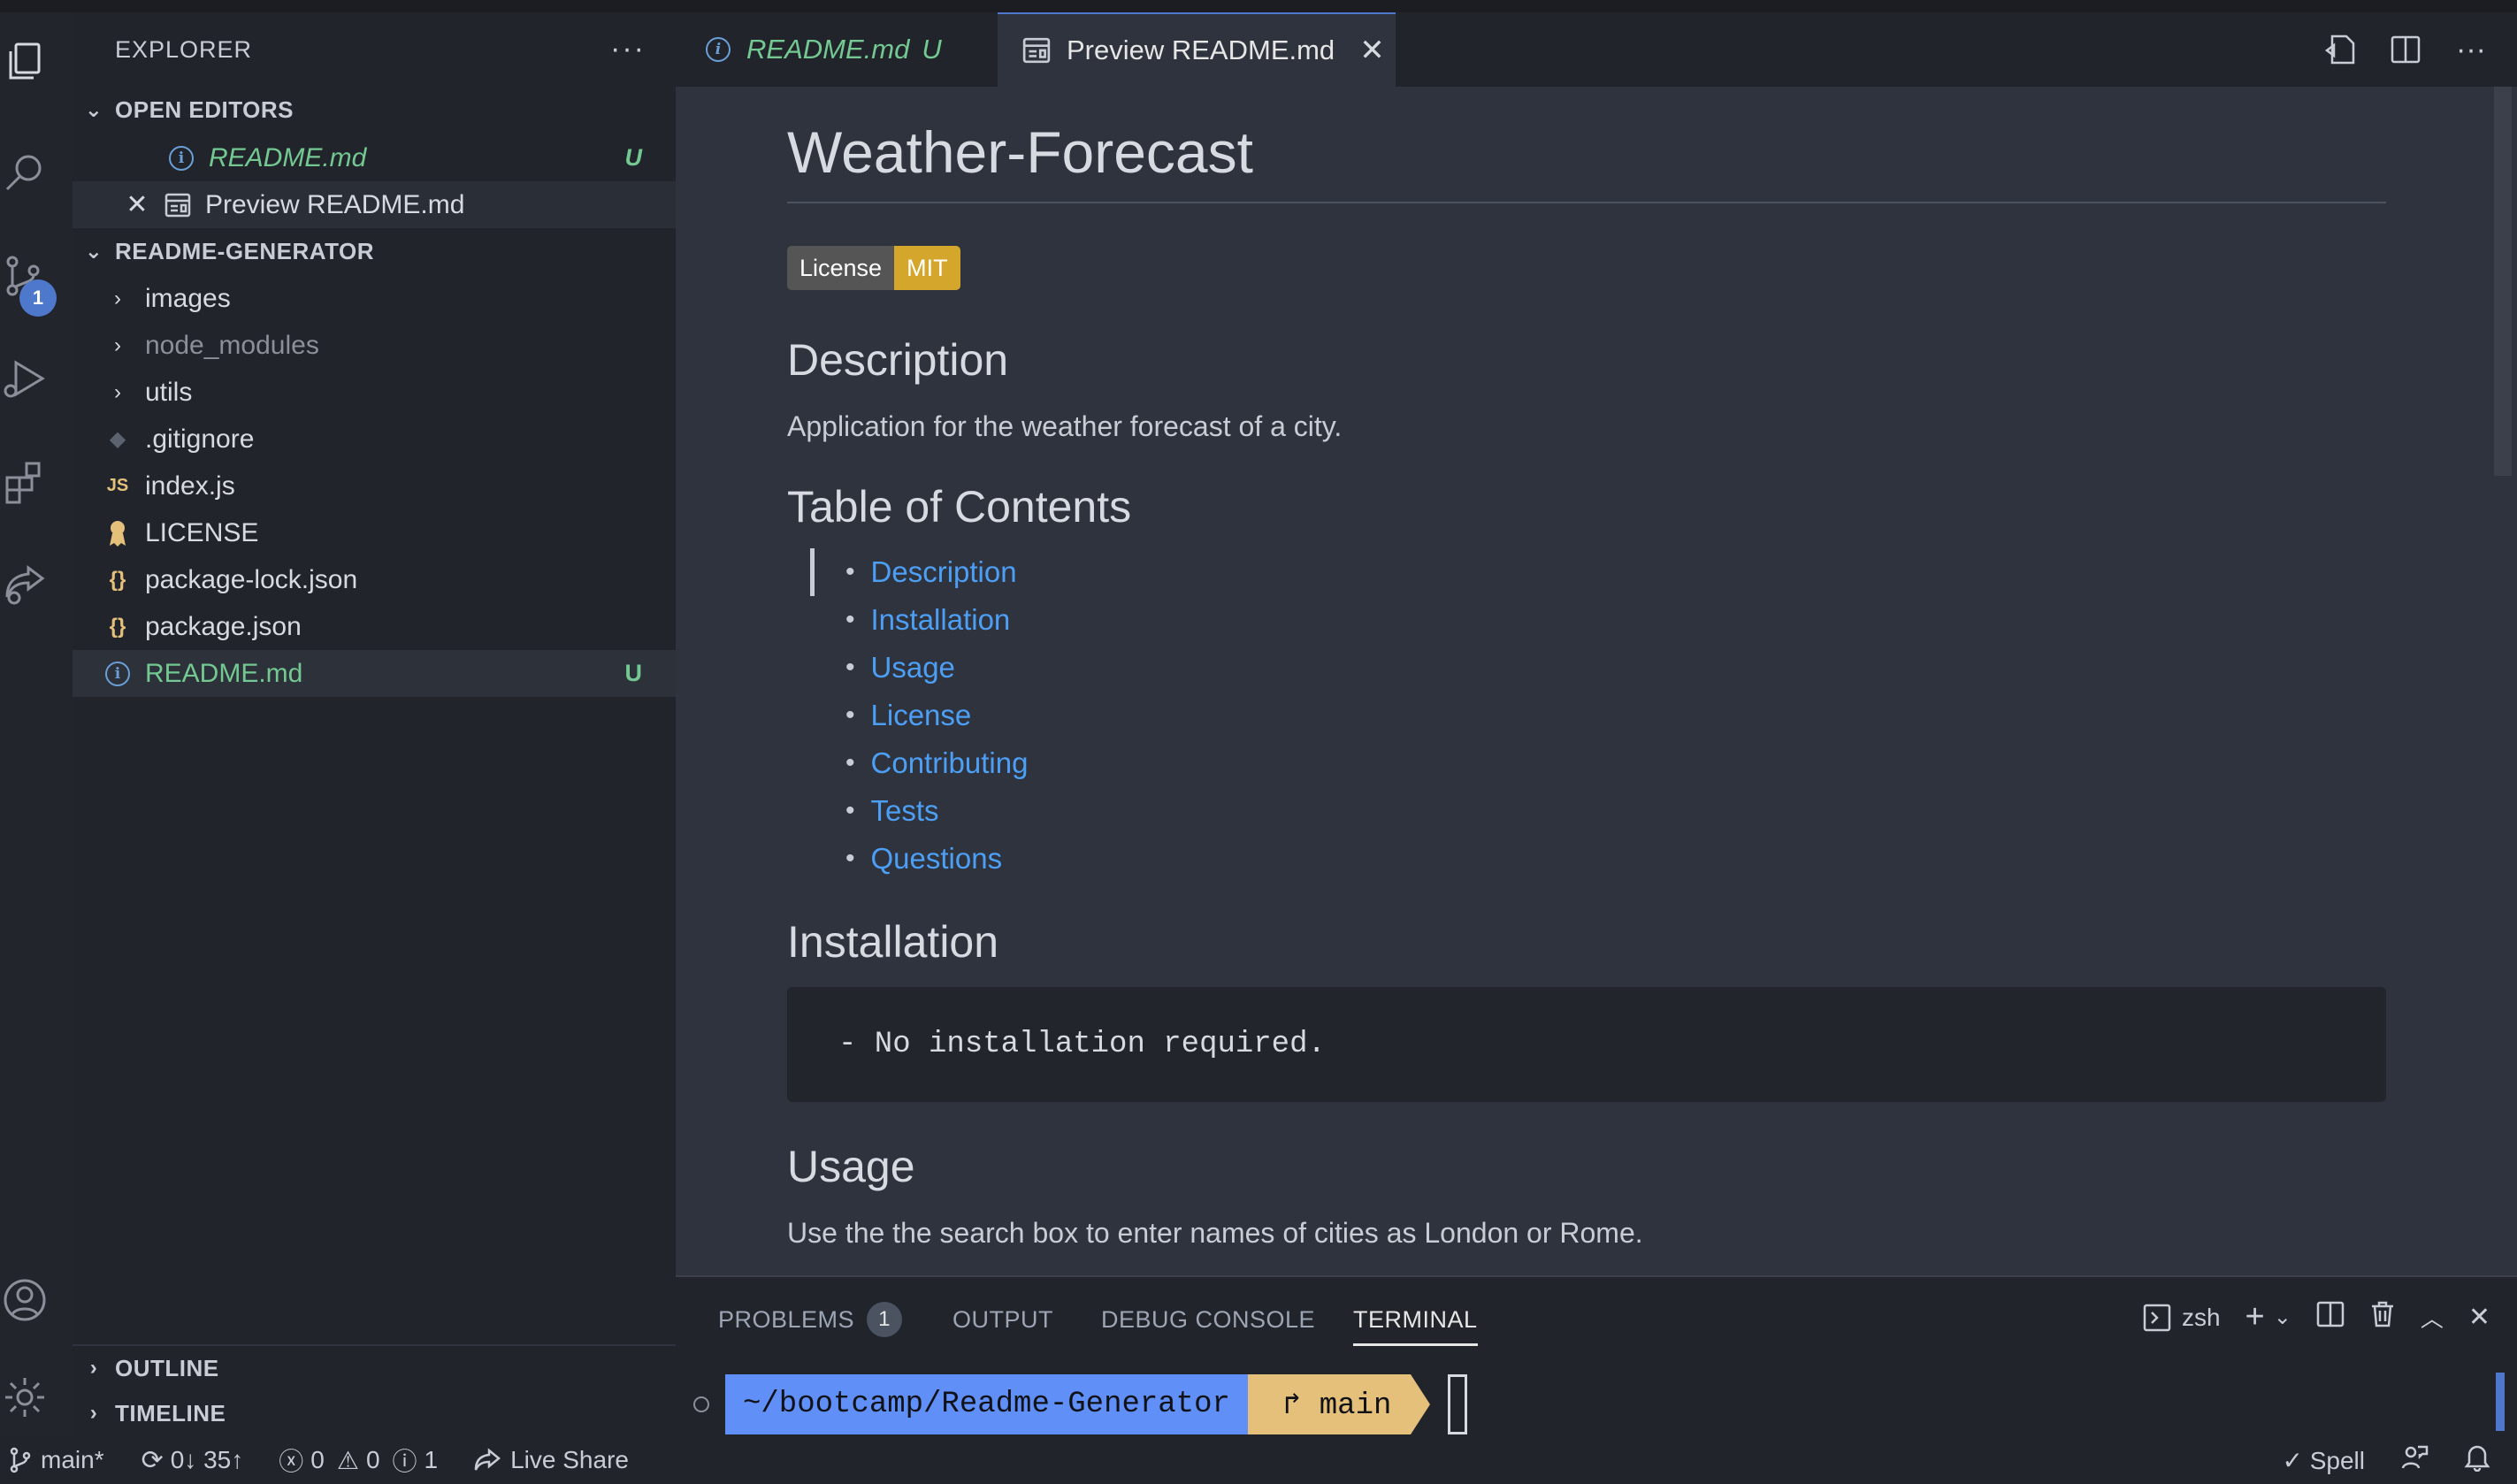  What do you see at coordinates (193, 1460) in the screenshot?
I see `sync-indicator: ⟳ 0↓ 35↑` at bounding box center [193, 1460].